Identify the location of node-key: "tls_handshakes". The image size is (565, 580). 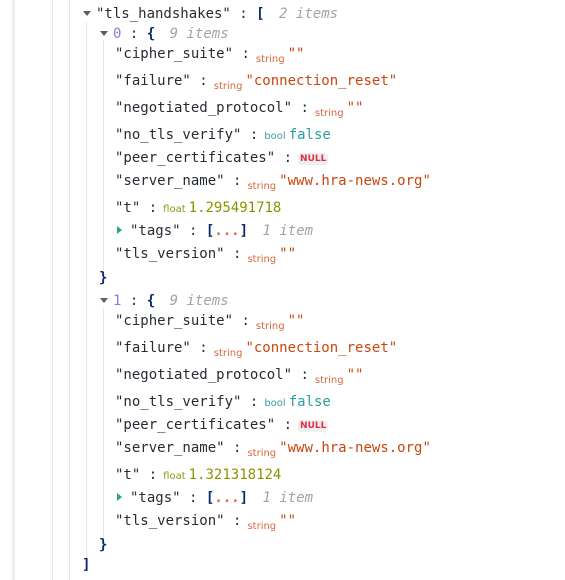
(163, 14).